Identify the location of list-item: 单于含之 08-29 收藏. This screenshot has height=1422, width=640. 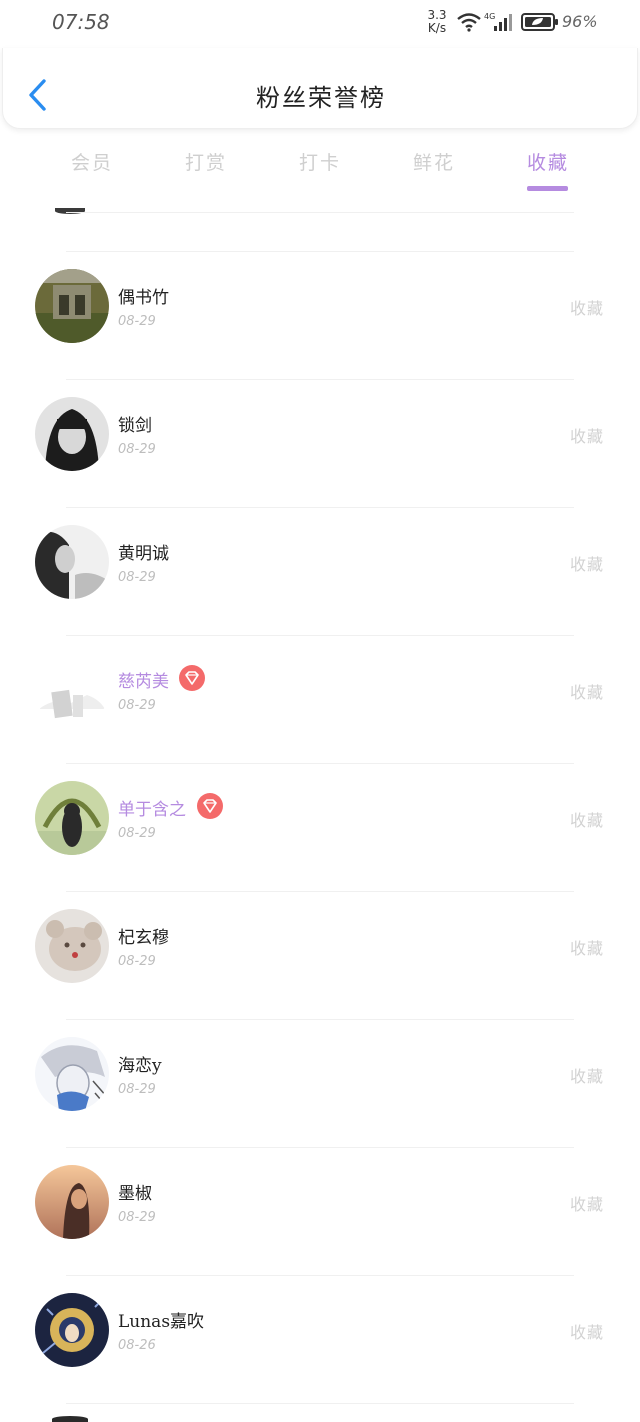
(320, 826).